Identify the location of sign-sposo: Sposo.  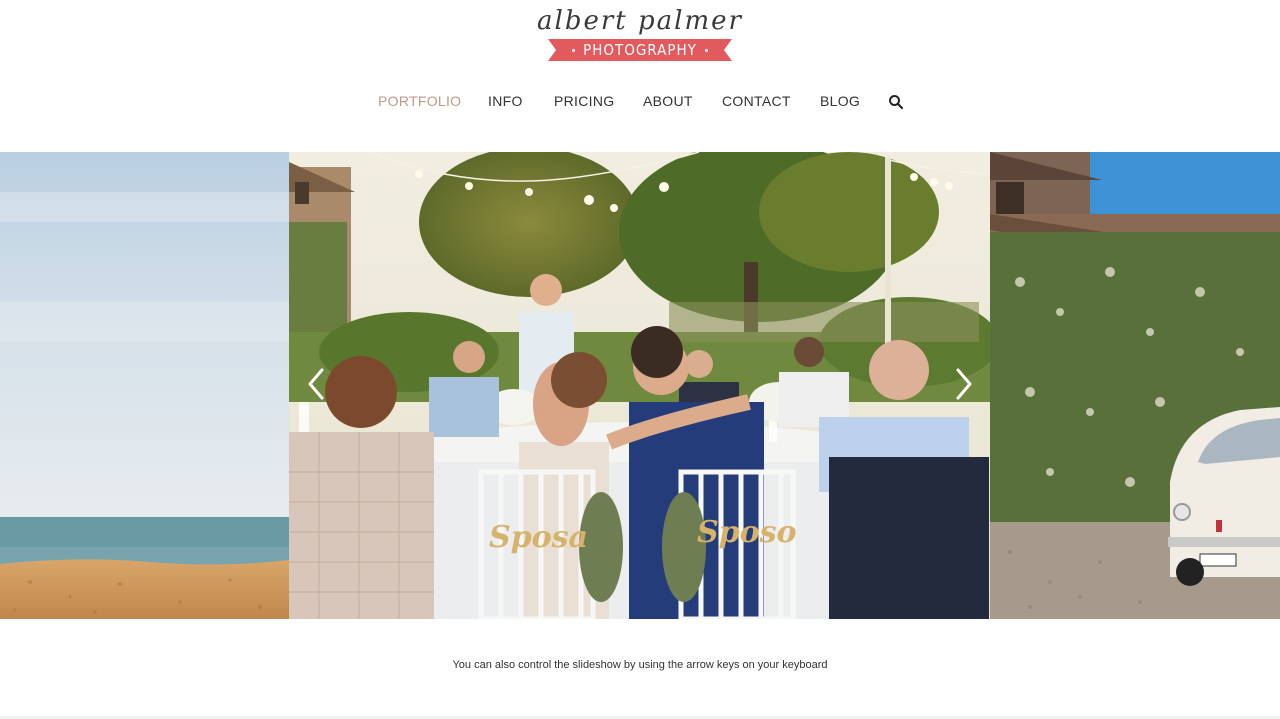
(747, 532).